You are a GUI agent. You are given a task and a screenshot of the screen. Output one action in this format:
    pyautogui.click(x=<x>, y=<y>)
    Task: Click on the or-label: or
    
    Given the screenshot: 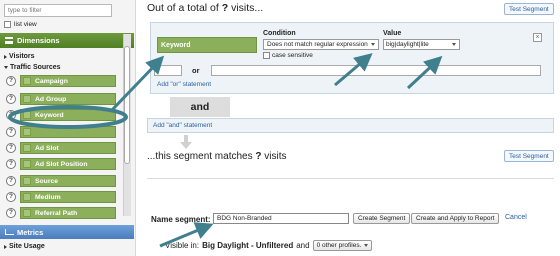 What is the action you would take?
    pyautogui.click(x=196, y=70)
    